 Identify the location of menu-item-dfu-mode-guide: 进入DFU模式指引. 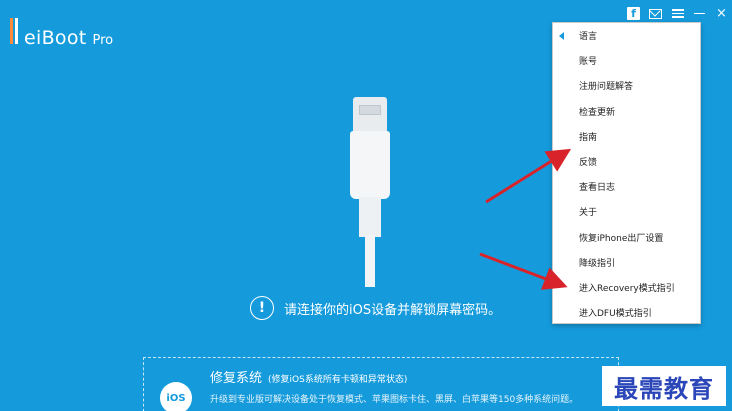
(626, 312).